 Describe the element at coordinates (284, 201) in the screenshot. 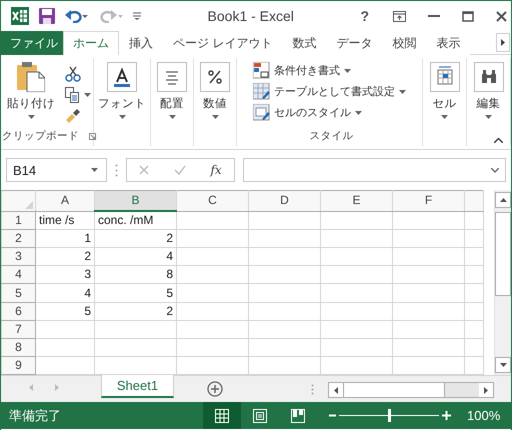

I see `column-header: D` at that location.